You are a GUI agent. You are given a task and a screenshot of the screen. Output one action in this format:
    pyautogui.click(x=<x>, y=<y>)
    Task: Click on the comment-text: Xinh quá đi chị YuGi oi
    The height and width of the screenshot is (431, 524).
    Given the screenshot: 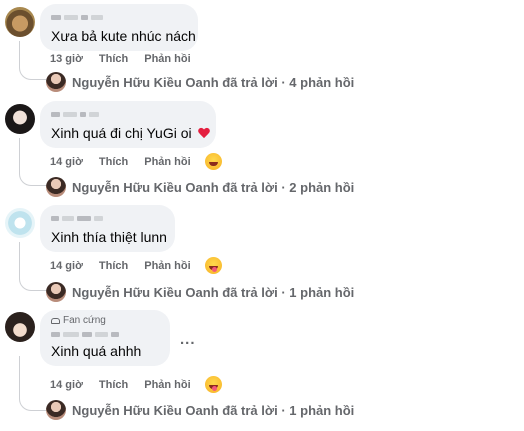 What is the action you would take?
    pyautogui.click(x=128, y=133)
    